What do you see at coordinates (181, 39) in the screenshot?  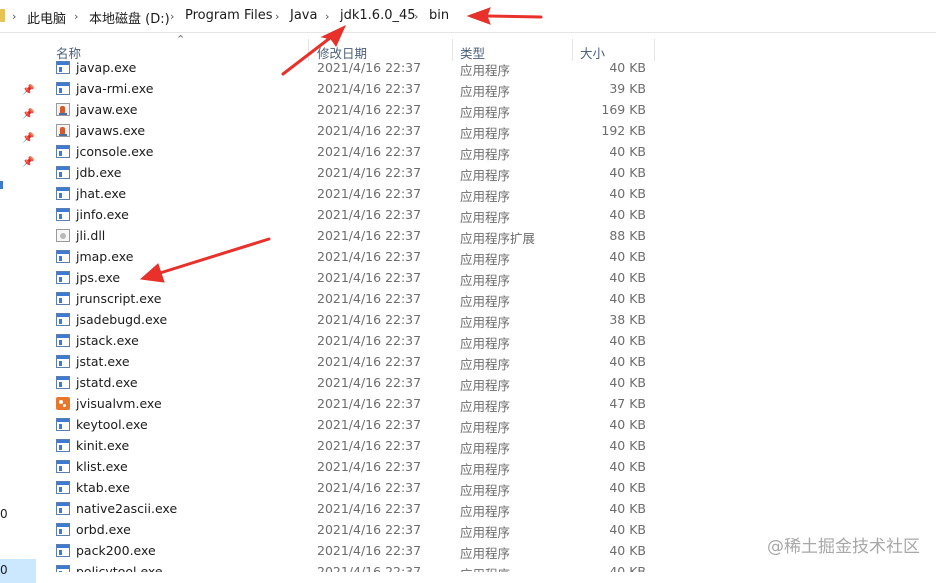 I see `sort-ascending-icon: ⌃` at bounding box center [181, 39].